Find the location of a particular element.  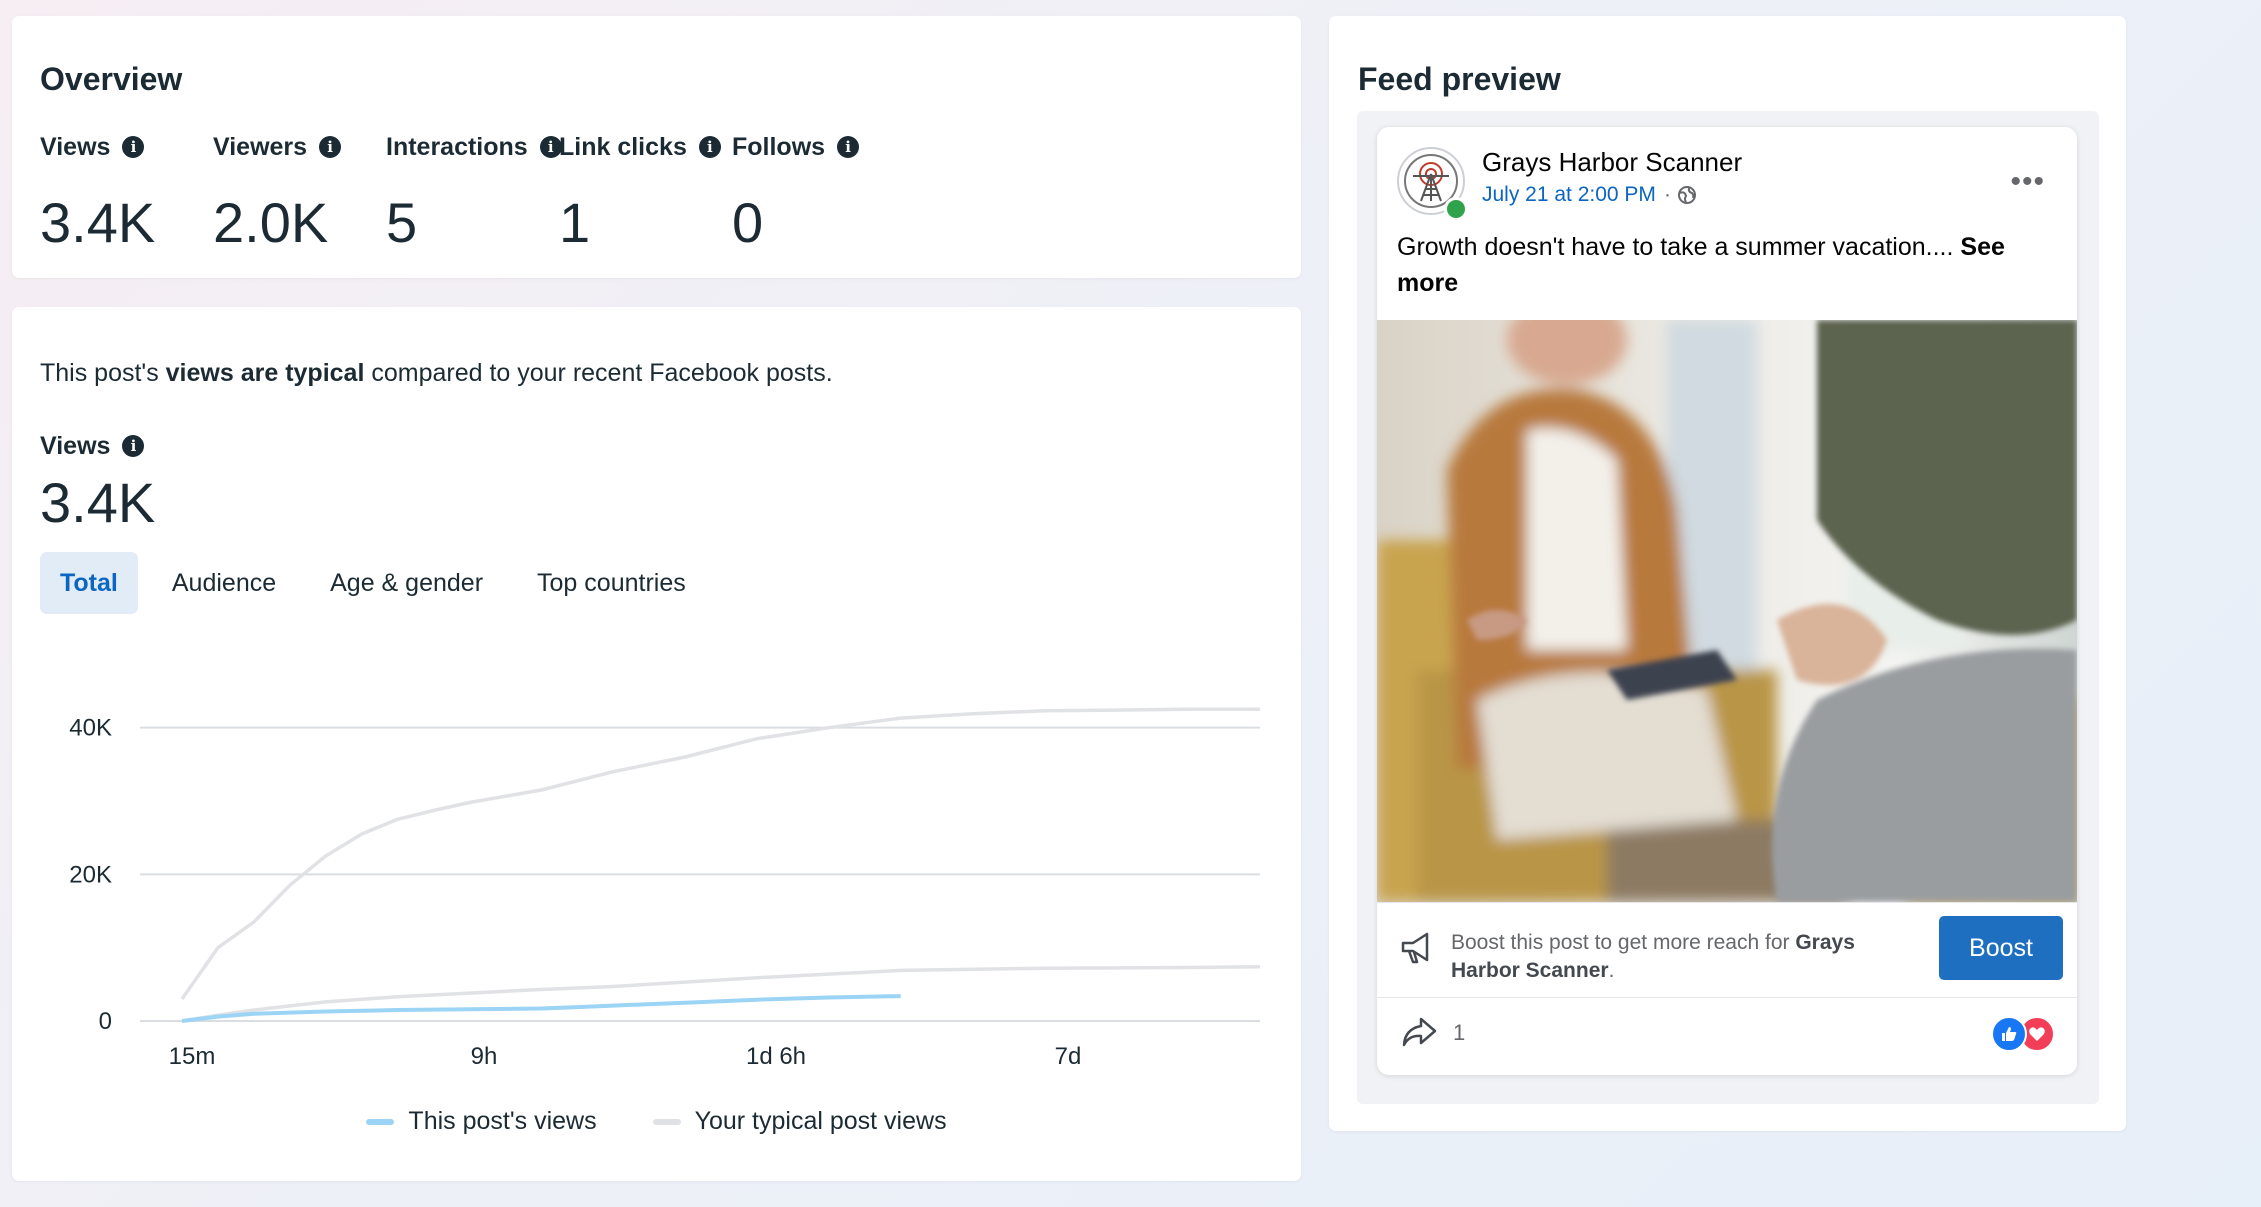

boost-text-suffix: . is located at coordinates (1611, 970).